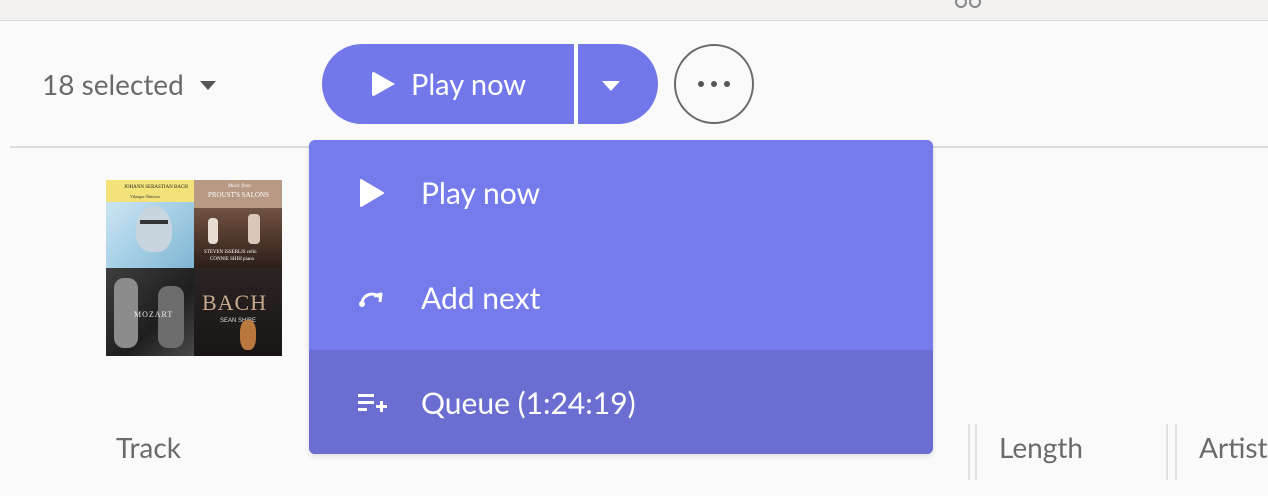 This screenshot has height=496, width=1268. I want to click on play-now-label: Play now, so click(469, 84).